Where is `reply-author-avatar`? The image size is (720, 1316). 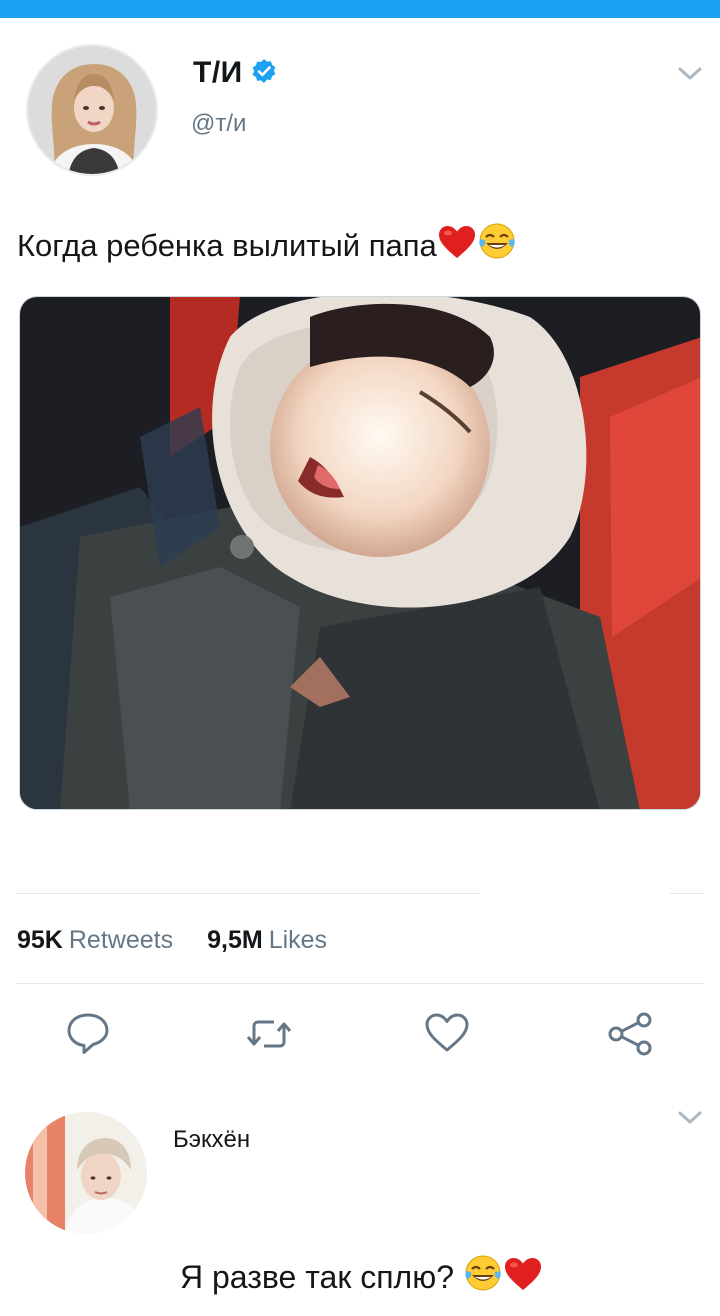
reply-author-avatar is located at coordinates (86, 1173).